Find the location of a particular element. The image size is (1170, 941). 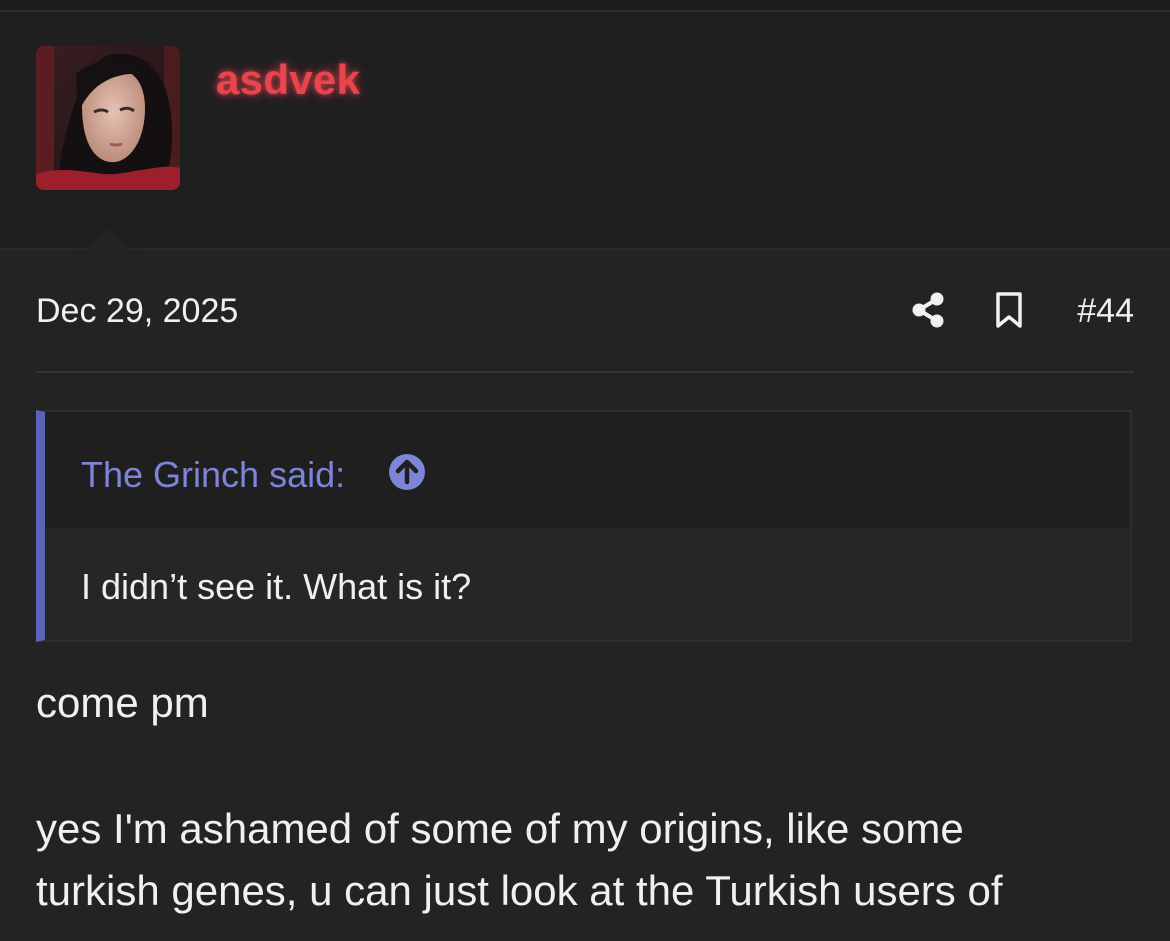

post-date: Dec 29, 2025 is located at coordinates (137, 311).